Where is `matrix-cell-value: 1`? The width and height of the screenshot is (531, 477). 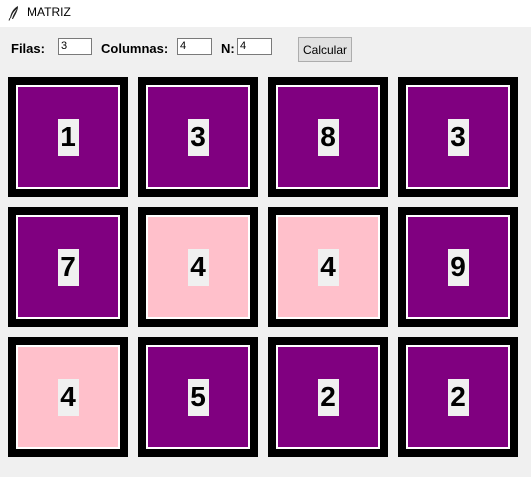
matrix-cell-value: 1 is located at coordinates (68, 137).